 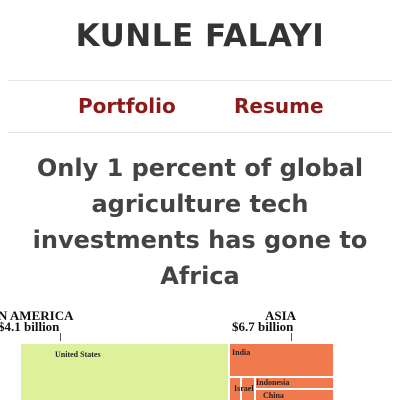 I want to click on region-total-north-america: $4.1 billion, so click(x=30, y=326).